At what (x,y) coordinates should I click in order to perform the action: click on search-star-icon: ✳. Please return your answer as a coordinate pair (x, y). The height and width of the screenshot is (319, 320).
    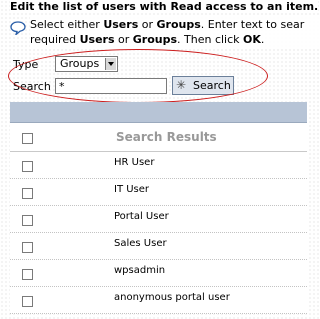
    Looking at the image, I should click on (181, 85).